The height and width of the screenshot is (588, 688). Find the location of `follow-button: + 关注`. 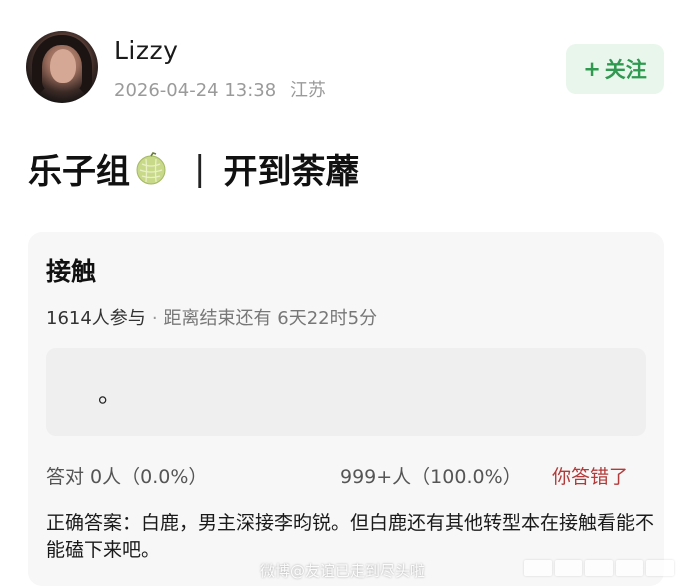

follow-button: + 关注 is located at coordinates (615, 69).